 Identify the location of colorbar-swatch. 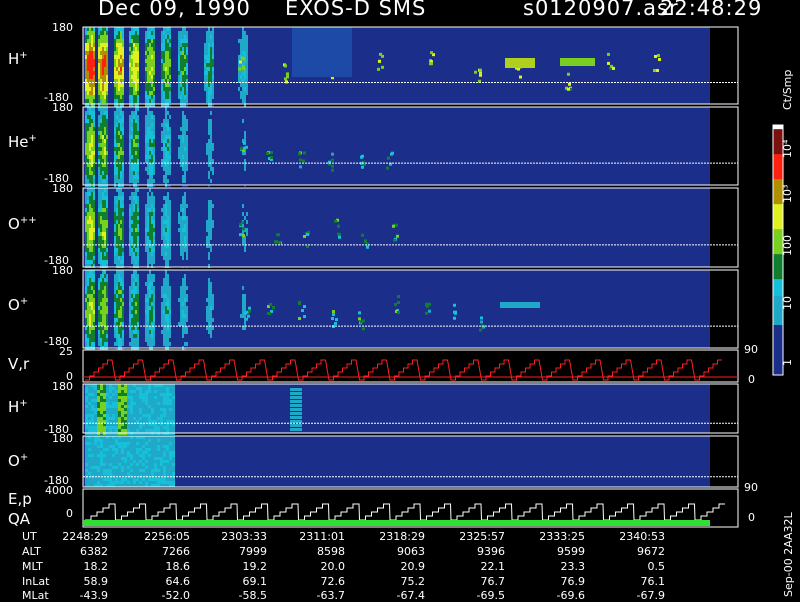
(778, 173).